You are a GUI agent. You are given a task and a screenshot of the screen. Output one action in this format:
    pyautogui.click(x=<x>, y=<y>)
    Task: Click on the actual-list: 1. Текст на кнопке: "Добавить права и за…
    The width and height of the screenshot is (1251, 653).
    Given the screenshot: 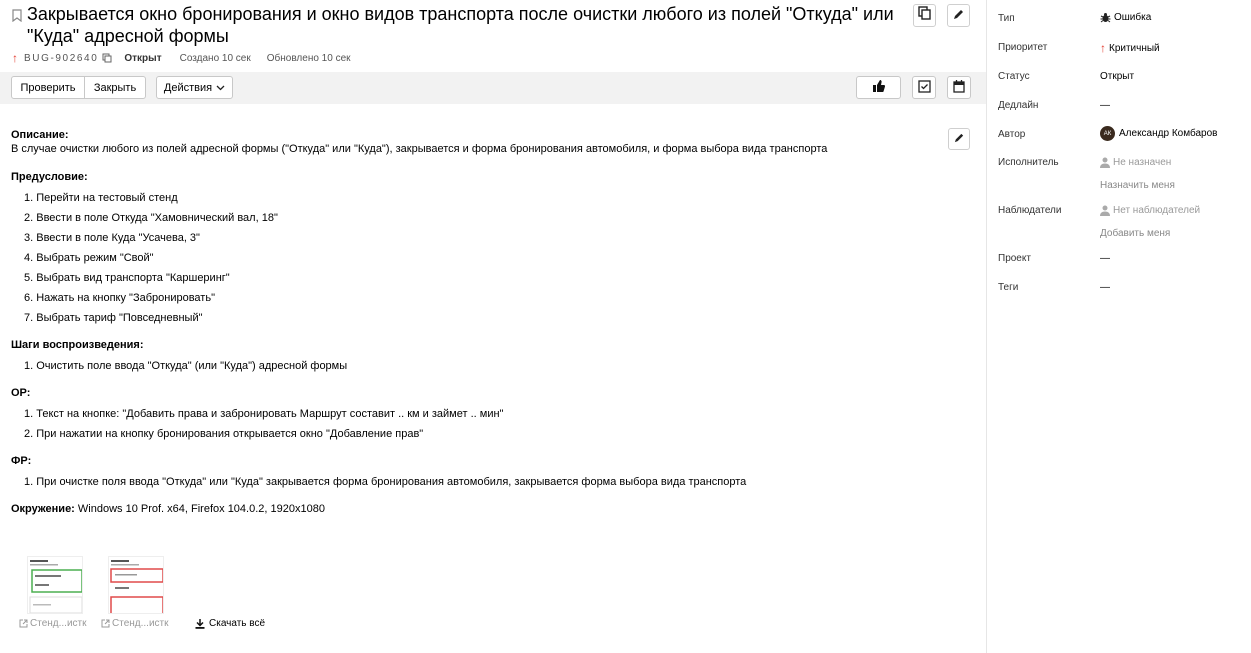 What is the action you would take?
    pyautogui.click(x=481, y=424)
    